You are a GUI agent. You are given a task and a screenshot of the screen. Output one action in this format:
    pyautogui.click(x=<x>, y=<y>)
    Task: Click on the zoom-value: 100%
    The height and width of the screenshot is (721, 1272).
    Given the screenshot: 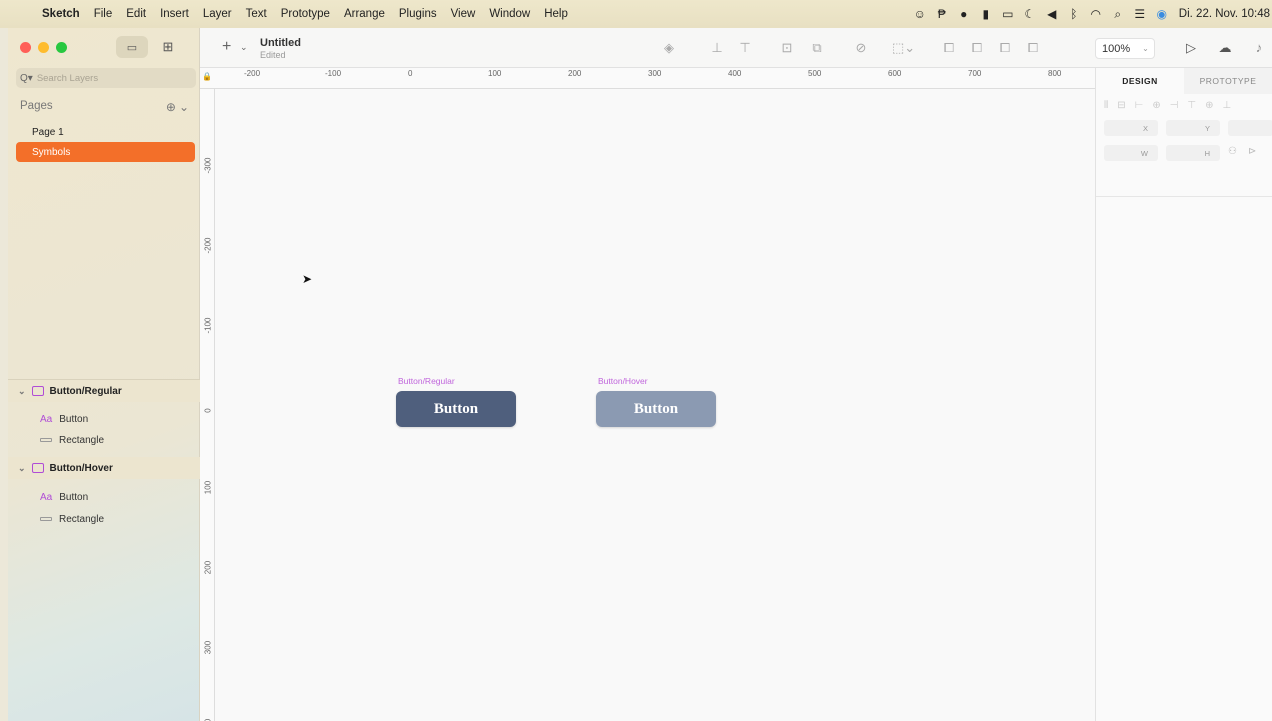 What is the action you would take?
    pyautogui.click(x=1116, y=48)
    